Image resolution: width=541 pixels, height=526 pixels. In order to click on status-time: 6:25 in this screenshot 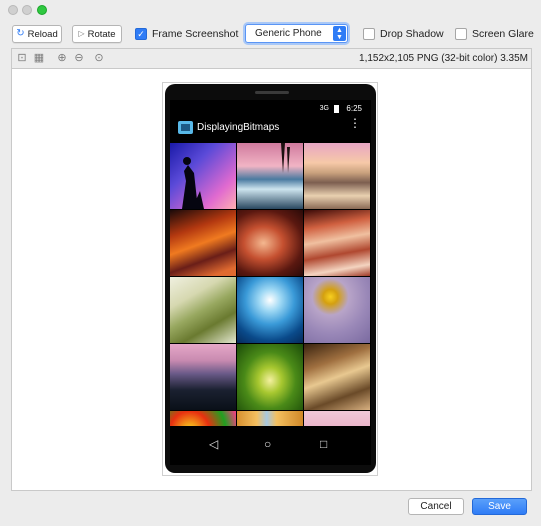, I will do `click(354, 108)`.